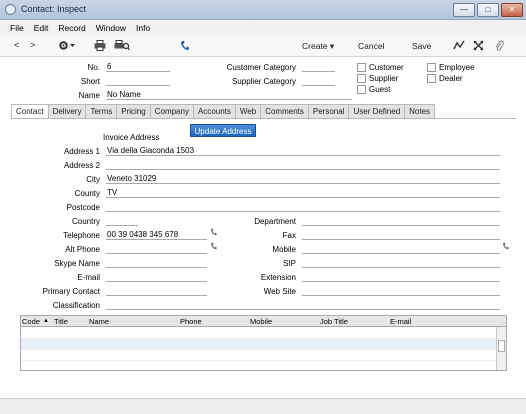 The height and width of the screenshot is (414, 526). I want to click on gear-icon, so click(67, 46).